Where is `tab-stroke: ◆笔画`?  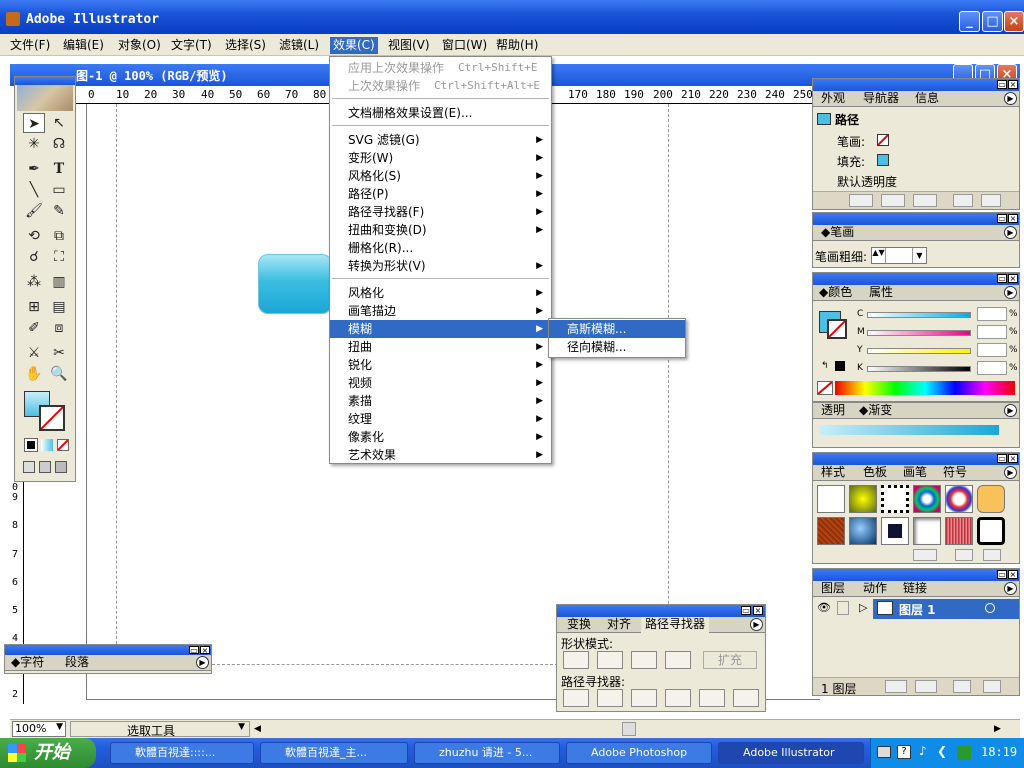 tab-stroke: ◆笔画 is located at coordinates (837, 233).